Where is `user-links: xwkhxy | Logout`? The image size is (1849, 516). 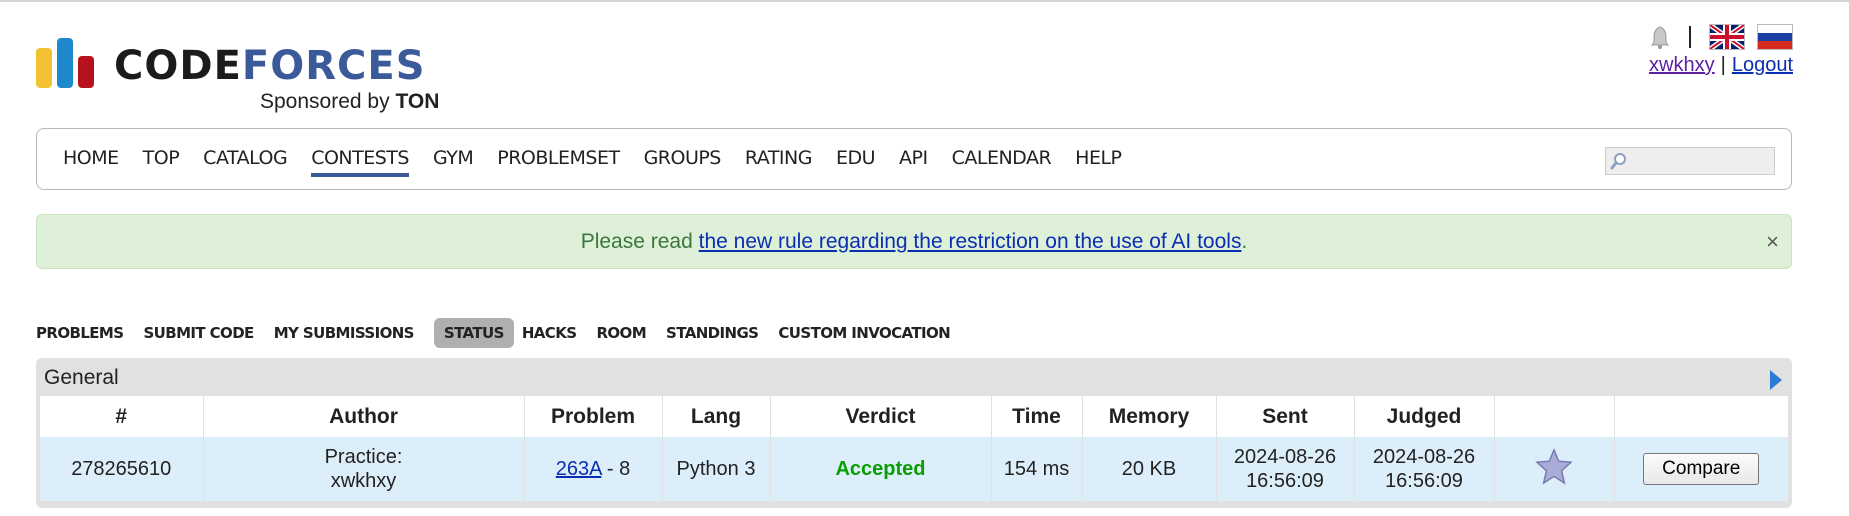 user-links: xwkhxy | Logout is located at coordinates (1721, 65).